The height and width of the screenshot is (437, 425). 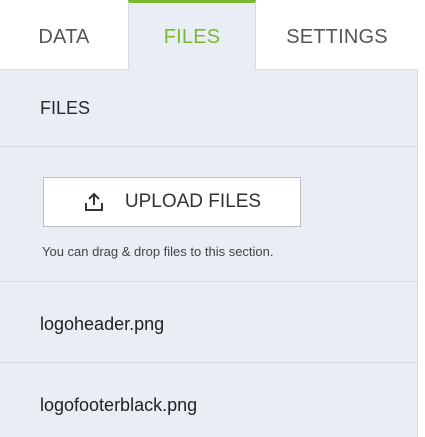 What do you see at coordinates (64, 34) in the screenshot?
I see `tab-data: DATA` at bounding box center [64, 34].